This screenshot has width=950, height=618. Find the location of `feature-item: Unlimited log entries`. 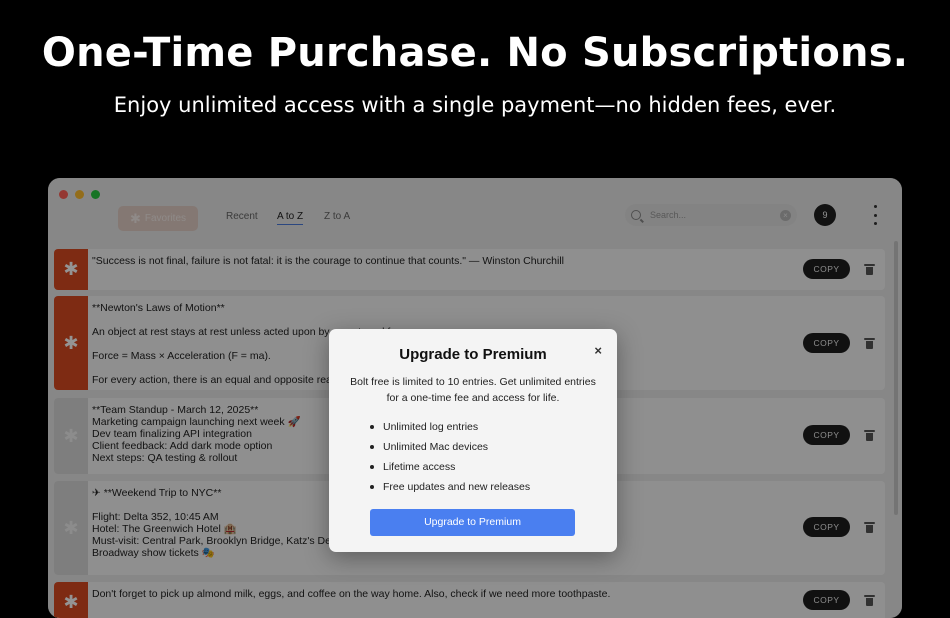

feature-item: Unlimited log entries is located at coordinates (449, 429).